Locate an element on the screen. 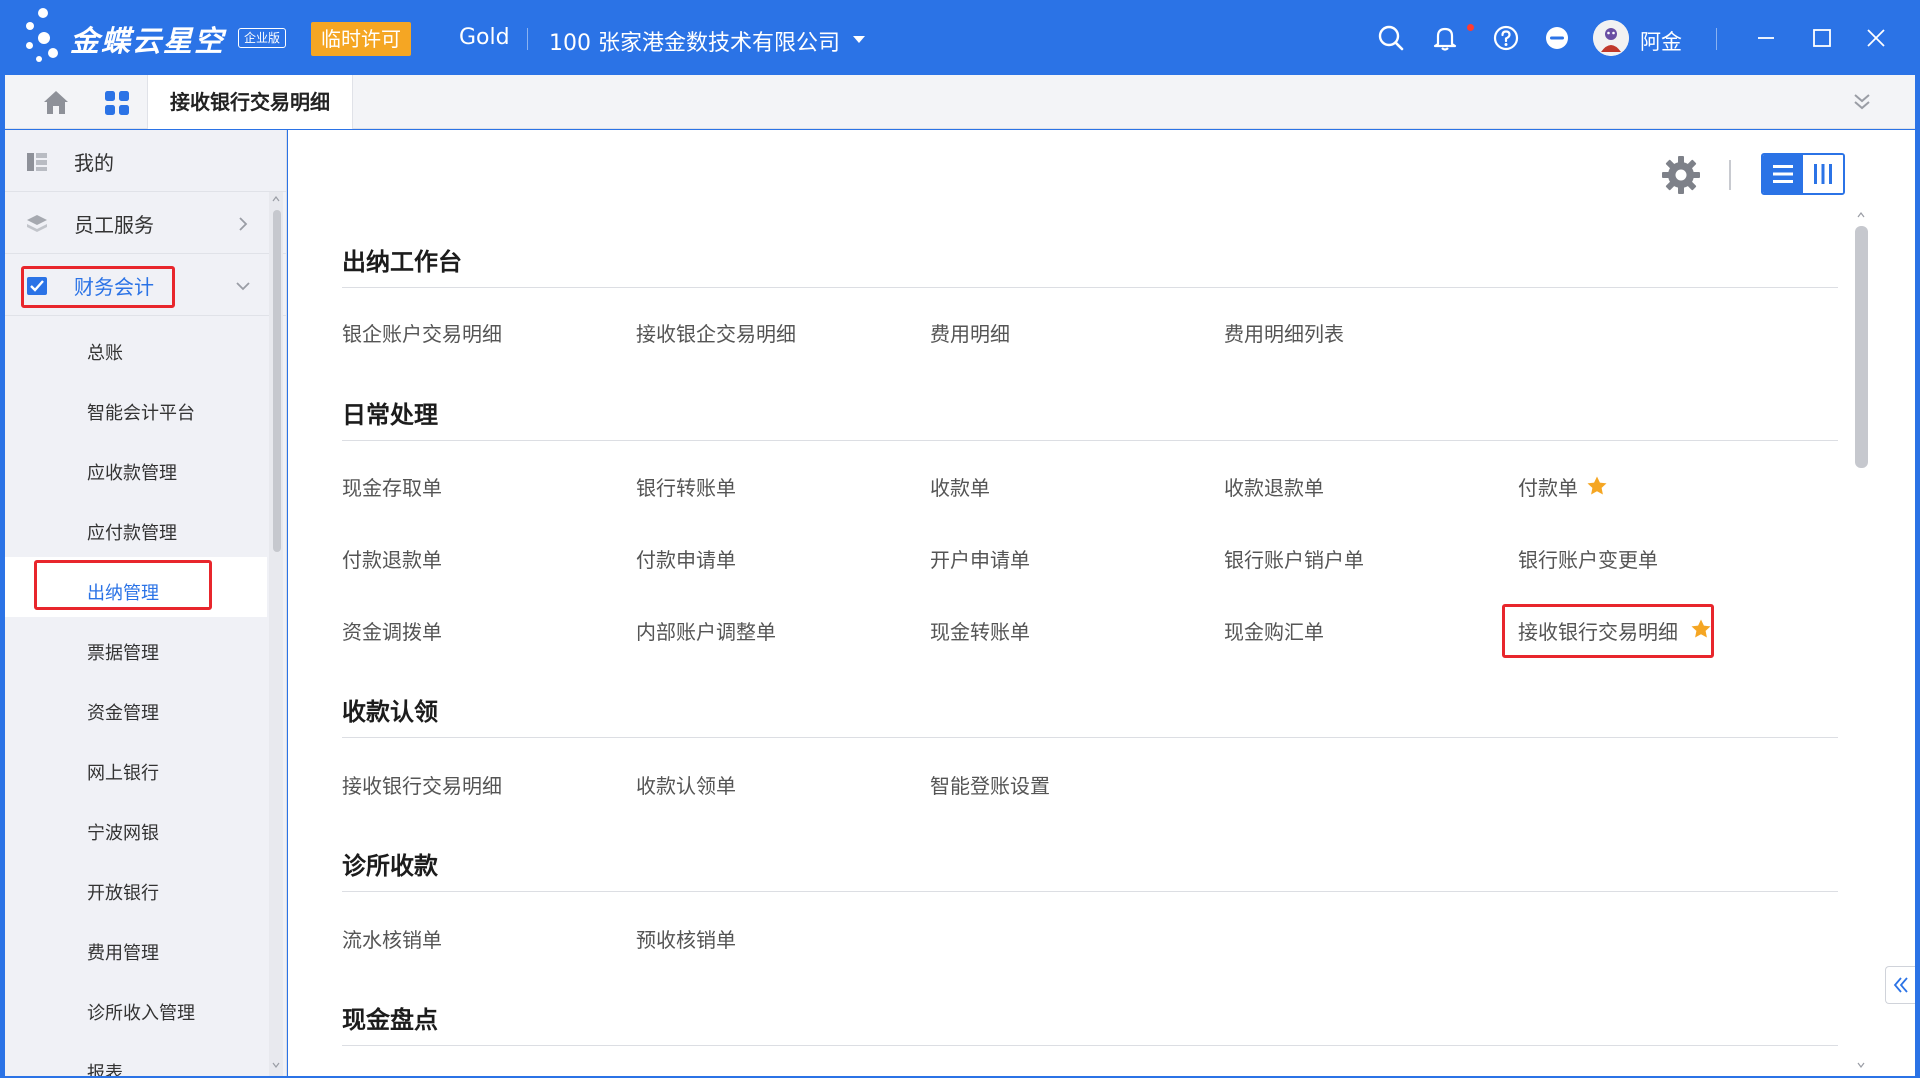 This screenshot has width=1920, height=1078. star-icon is located at coordinates (1597, 486).